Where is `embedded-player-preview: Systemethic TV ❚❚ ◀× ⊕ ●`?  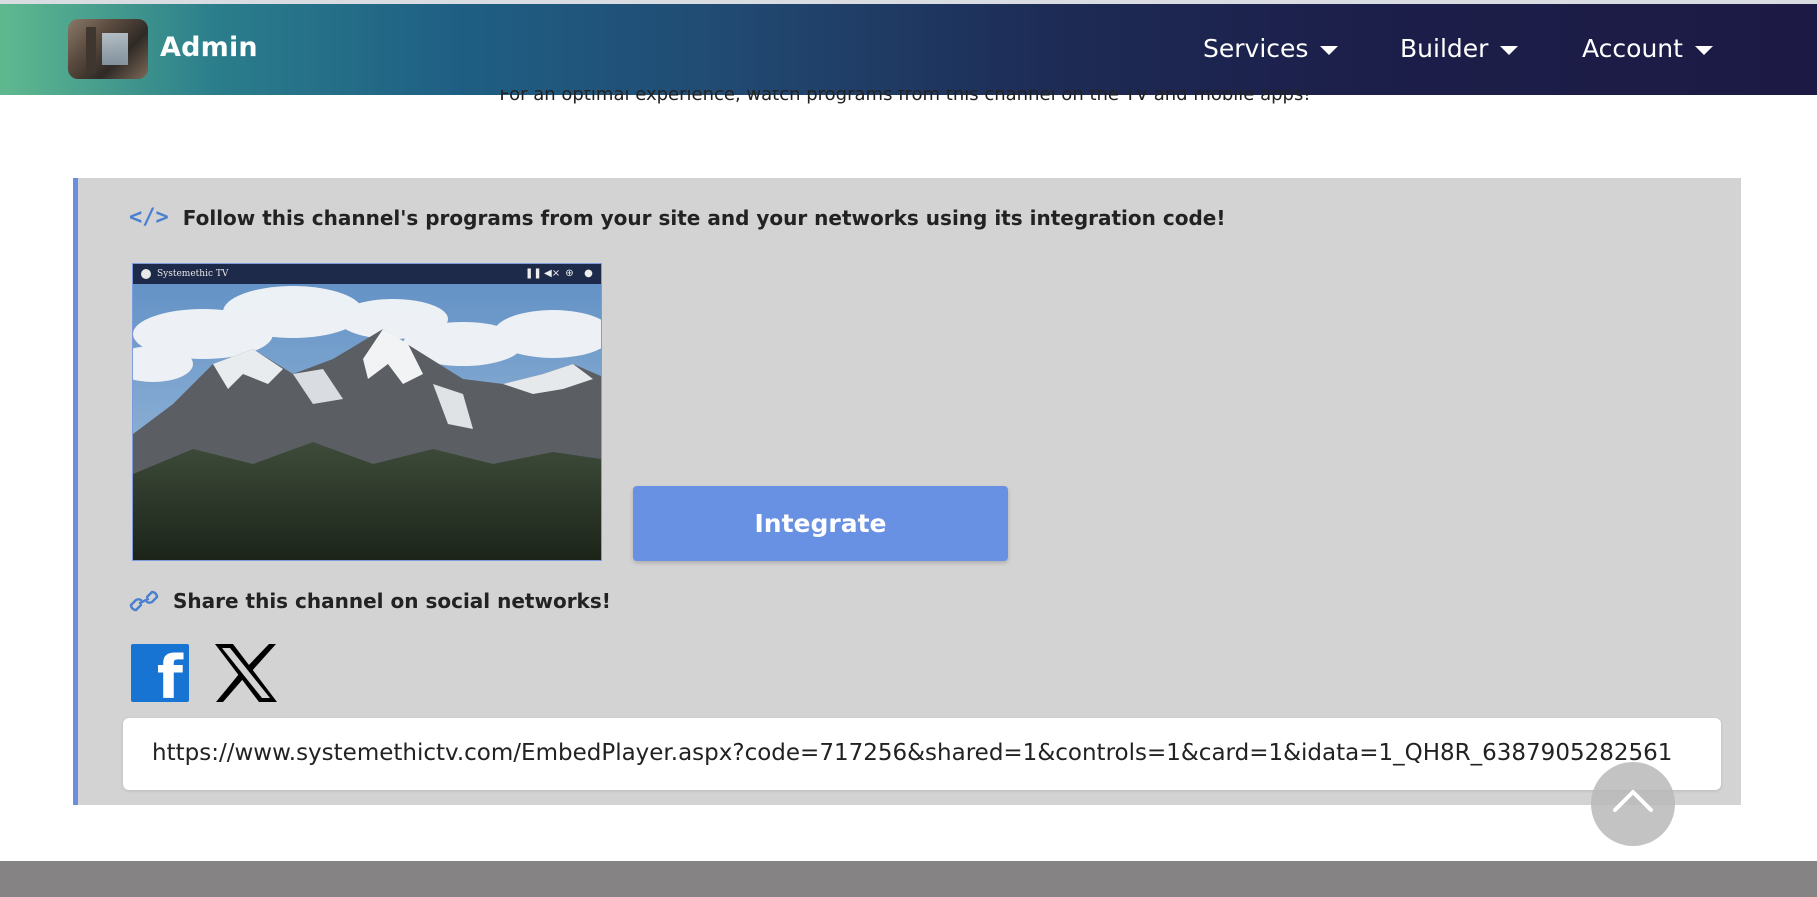 embedded-player-preview: Systemethic TV ❚❚ ◀× ⊕ ● is located at coordinates (367, 412).